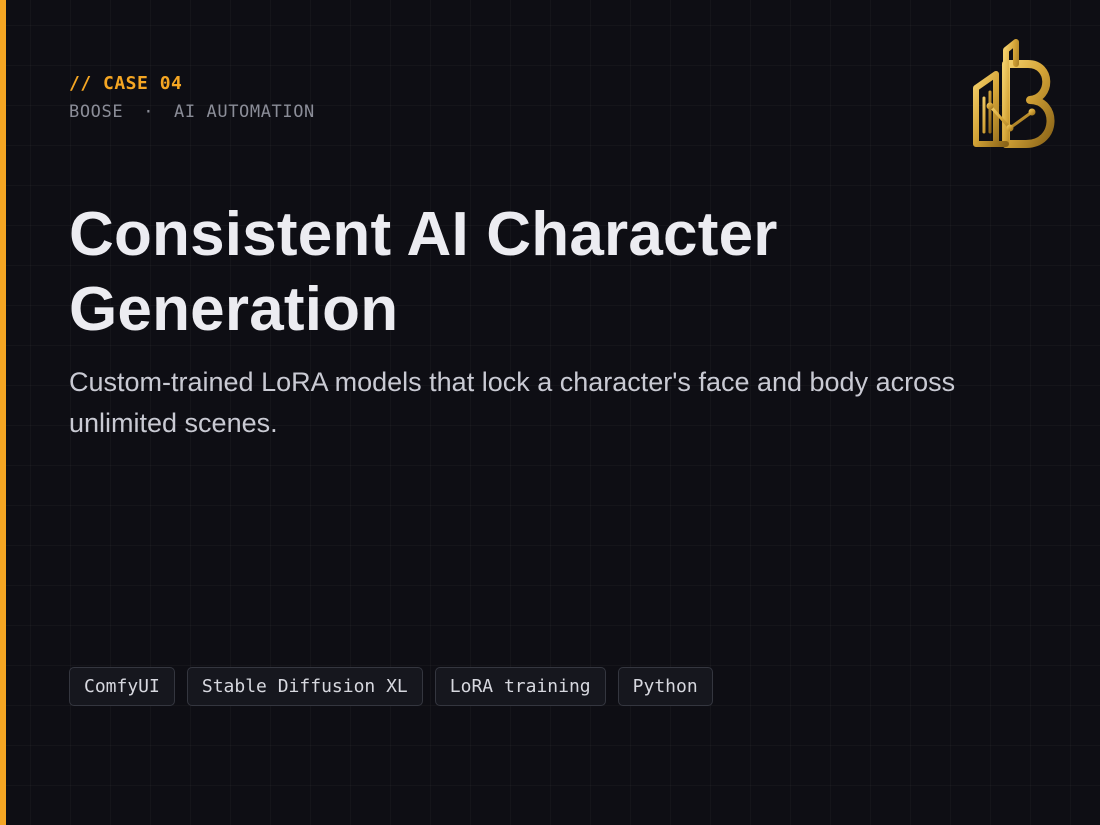 This screenshot has width=1100, height=825. I want to click on accent-bar, so click(3, 412).